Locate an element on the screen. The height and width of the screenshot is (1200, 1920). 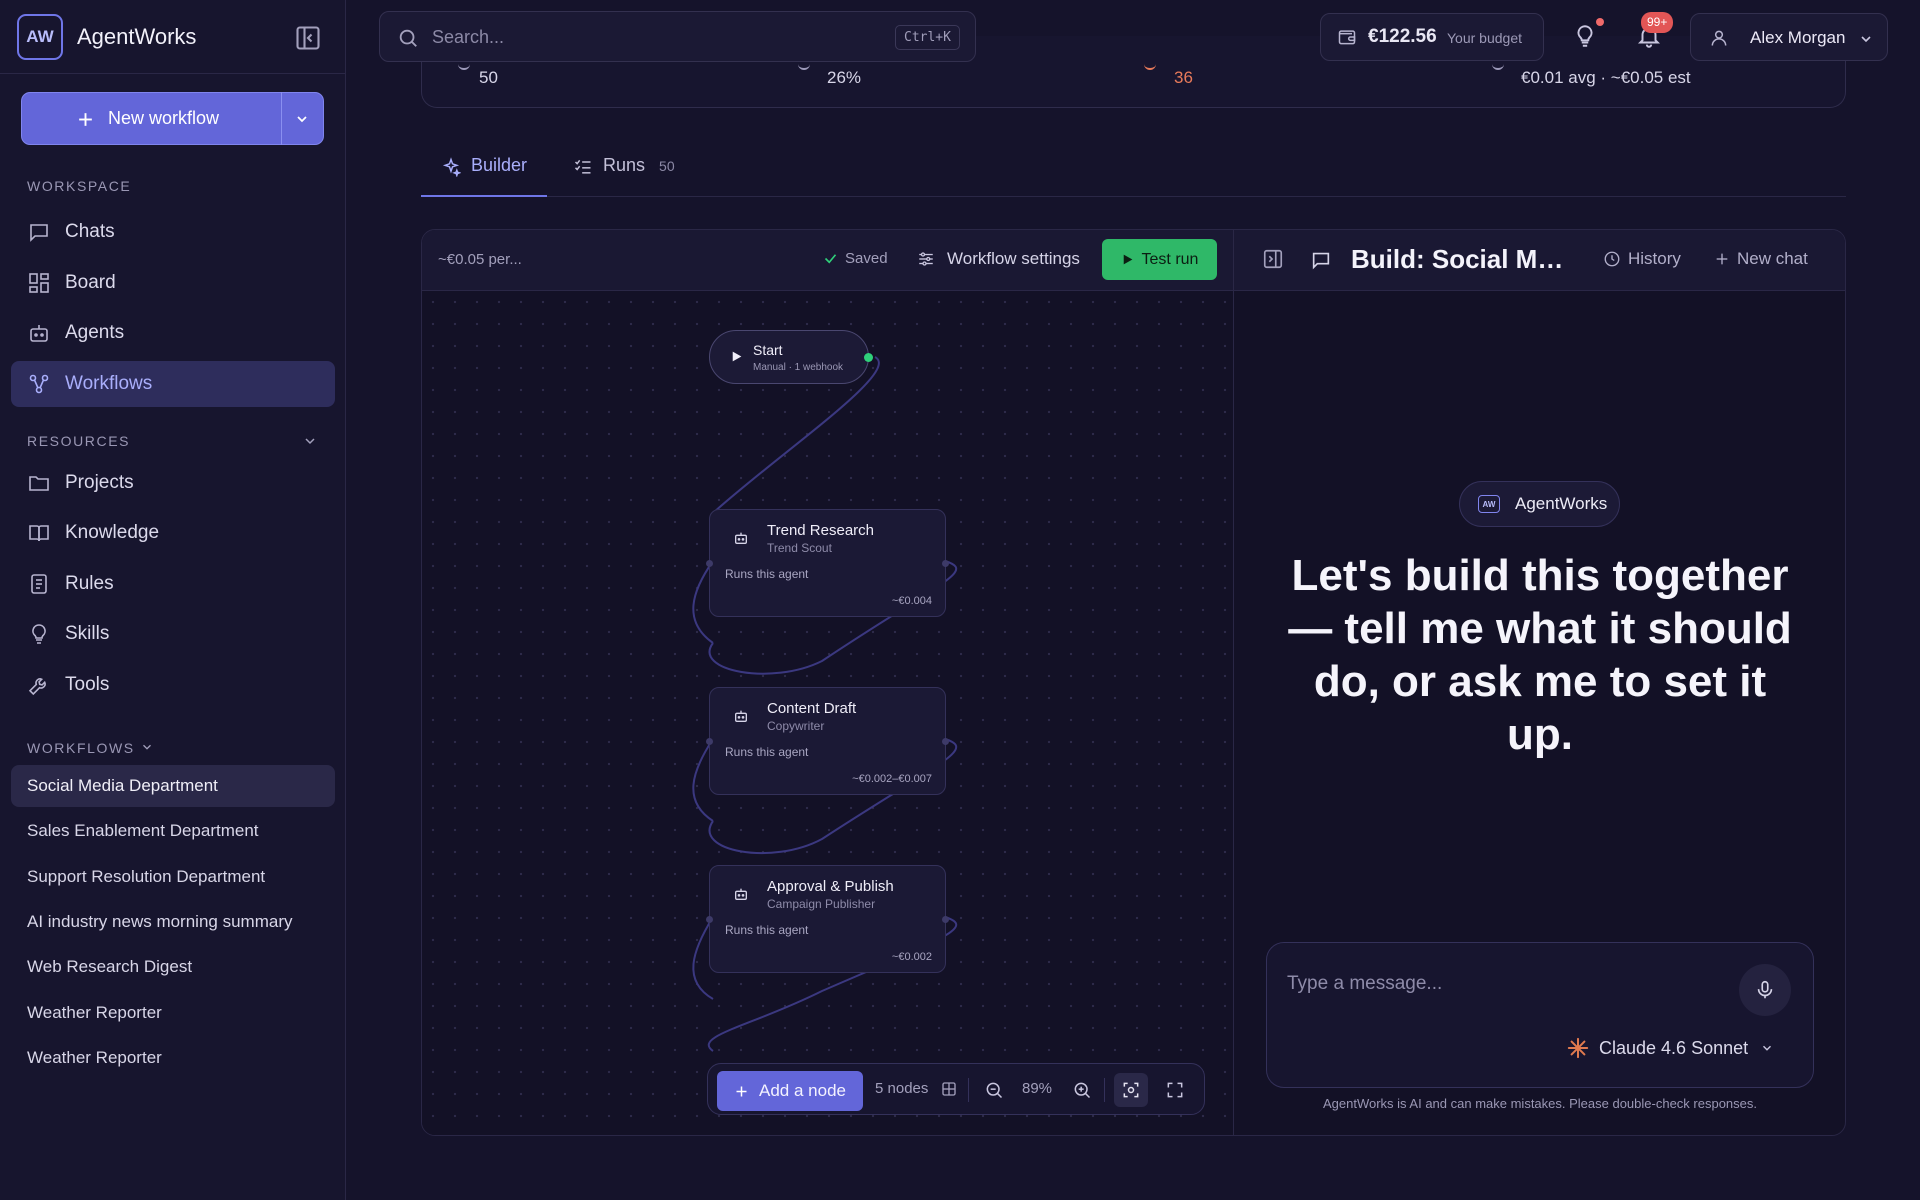
sidebar-item-agents: Agents is located at coordinates (173, 333).